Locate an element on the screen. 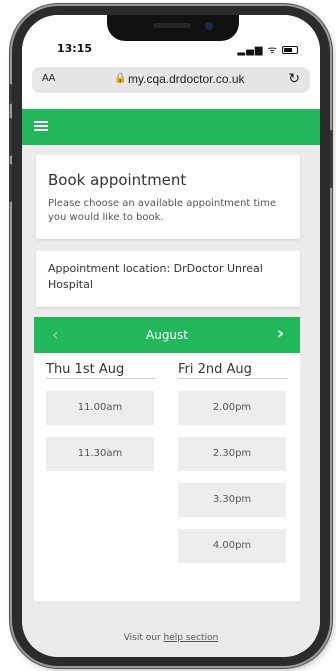  camera is located at coordinates (209, 26).